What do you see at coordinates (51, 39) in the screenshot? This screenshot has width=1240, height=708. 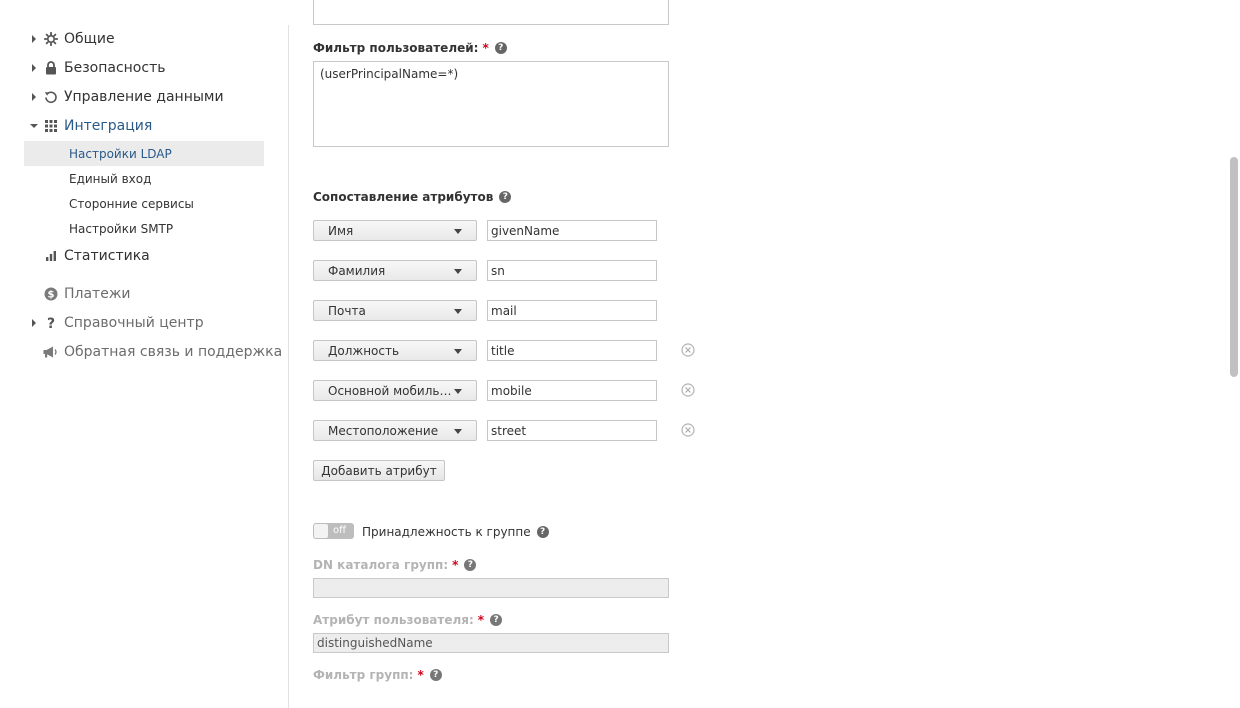 I see `gear-icon` at bounding box center [51, 39].